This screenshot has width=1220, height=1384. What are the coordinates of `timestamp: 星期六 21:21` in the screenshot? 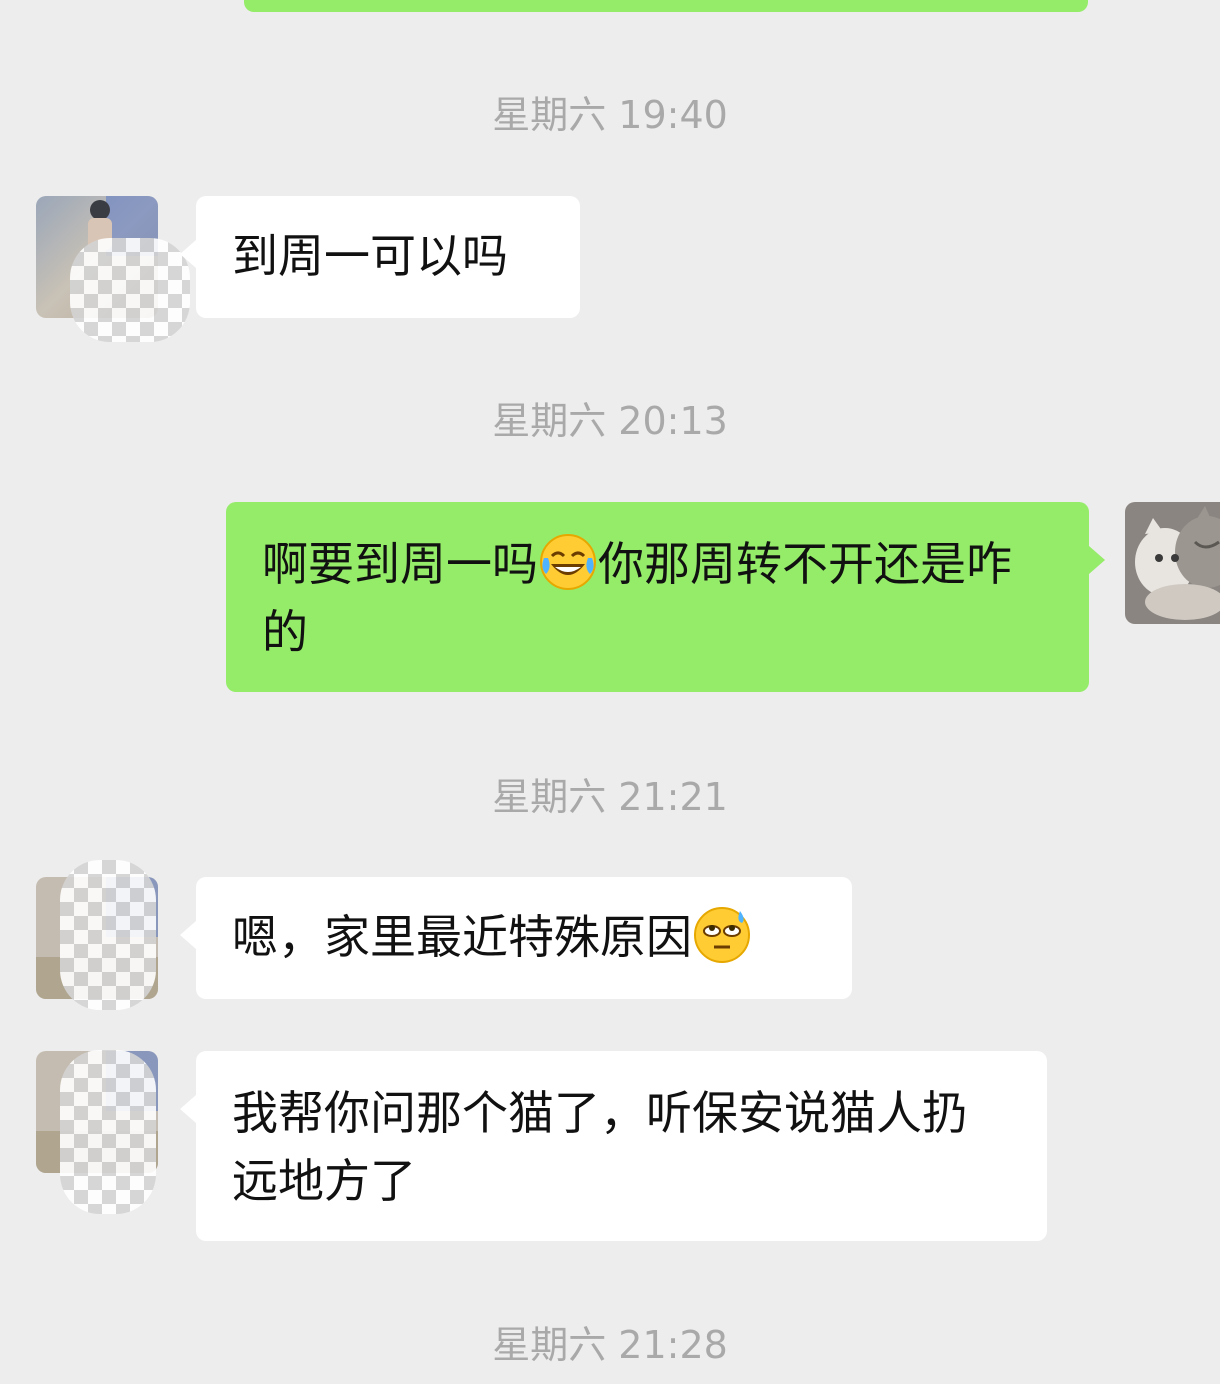 It's located at (610, 797).